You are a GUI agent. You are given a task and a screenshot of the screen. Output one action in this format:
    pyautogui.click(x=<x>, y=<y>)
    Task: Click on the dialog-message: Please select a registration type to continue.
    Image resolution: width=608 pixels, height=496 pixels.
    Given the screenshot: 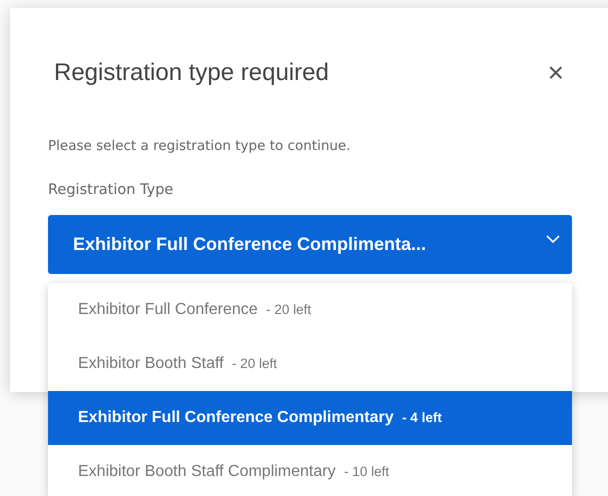 What is the action you would take?
    pyautogui.click(x=200, y=147)
    